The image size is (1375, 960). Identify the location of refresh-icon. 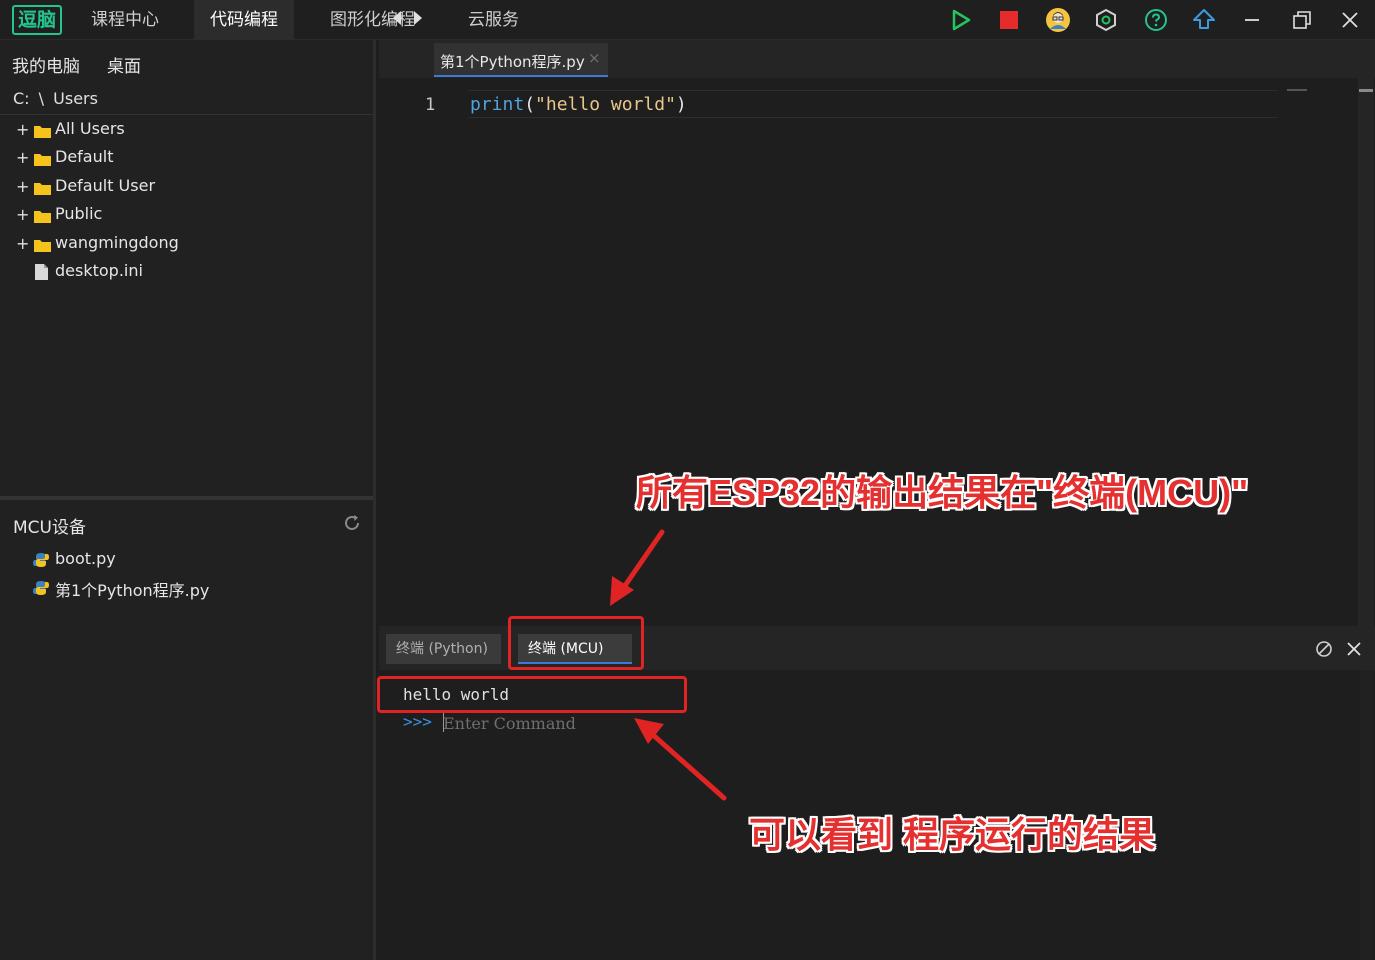
(352, 522).